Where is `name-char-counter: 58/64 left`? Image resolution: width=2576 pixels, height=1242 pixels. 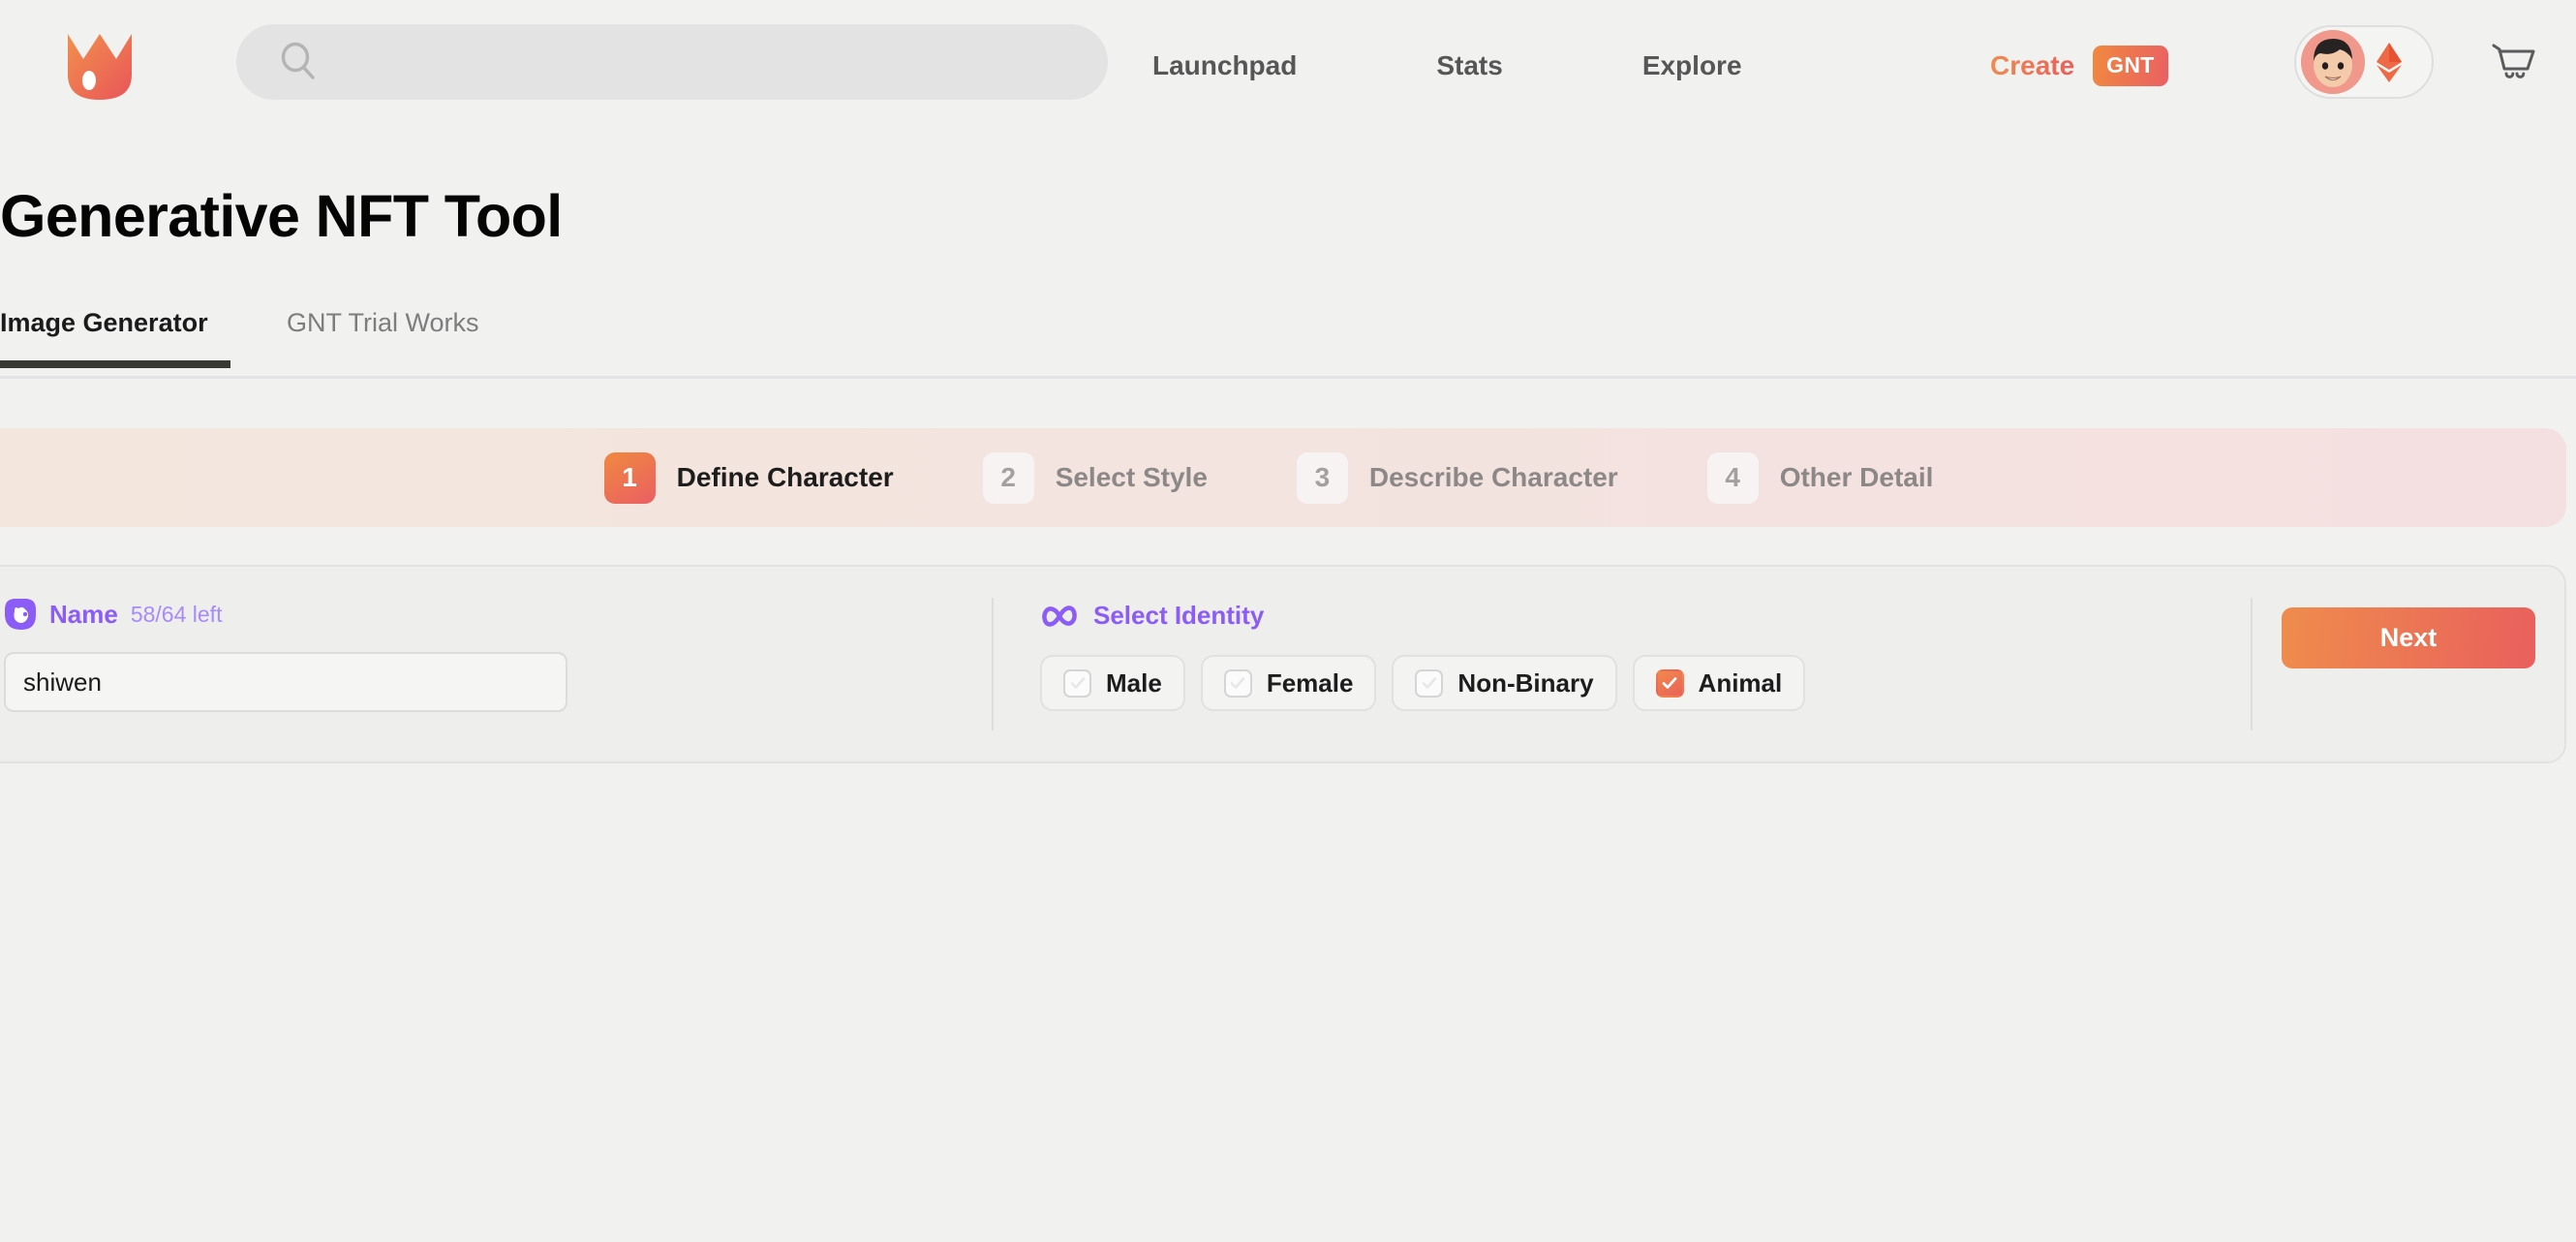 name-char-counter: 58/64 left is located at coordinates (176, 614).